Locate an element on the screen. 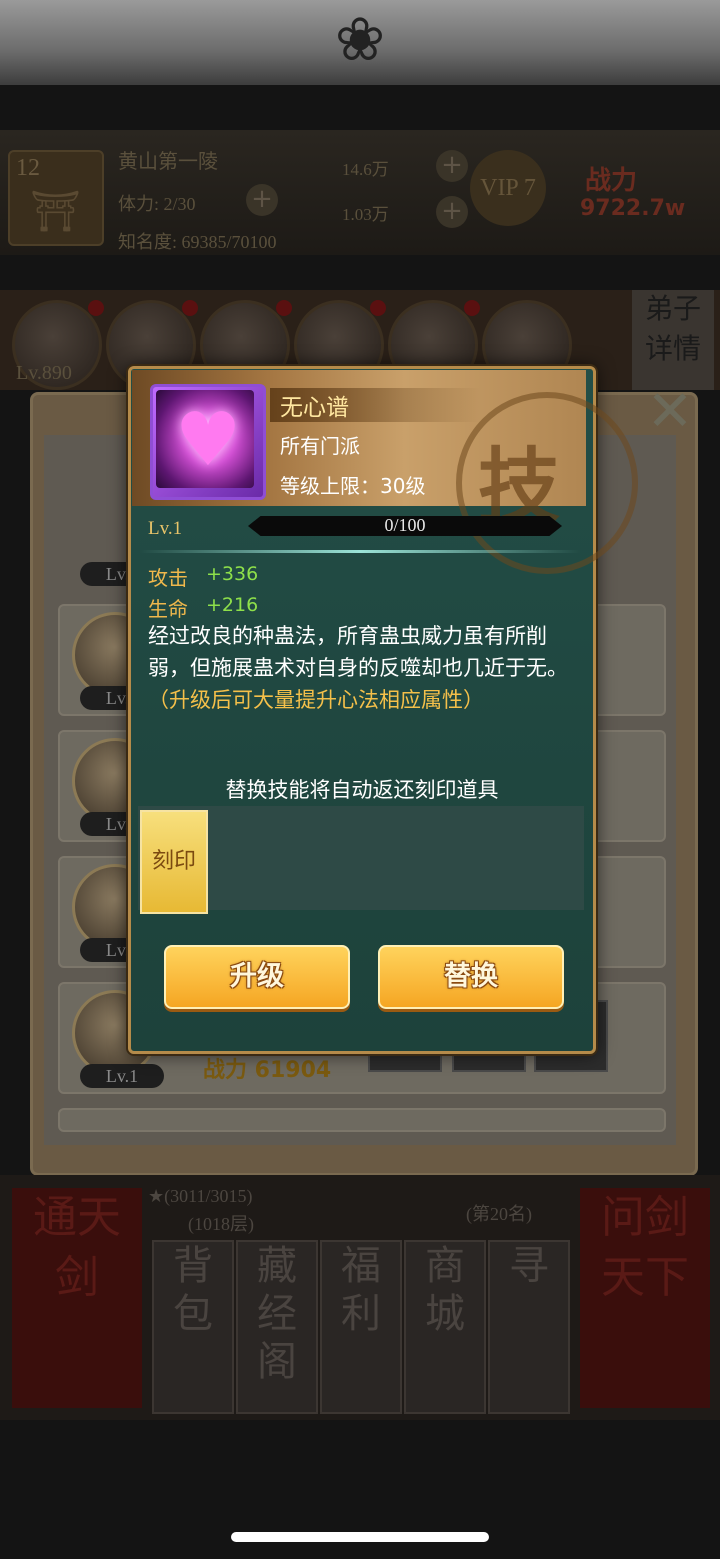 This screenshot has height=1559, width=720. player-fame: 知名度: 69385/70100 is located at coordinates (197, 242).